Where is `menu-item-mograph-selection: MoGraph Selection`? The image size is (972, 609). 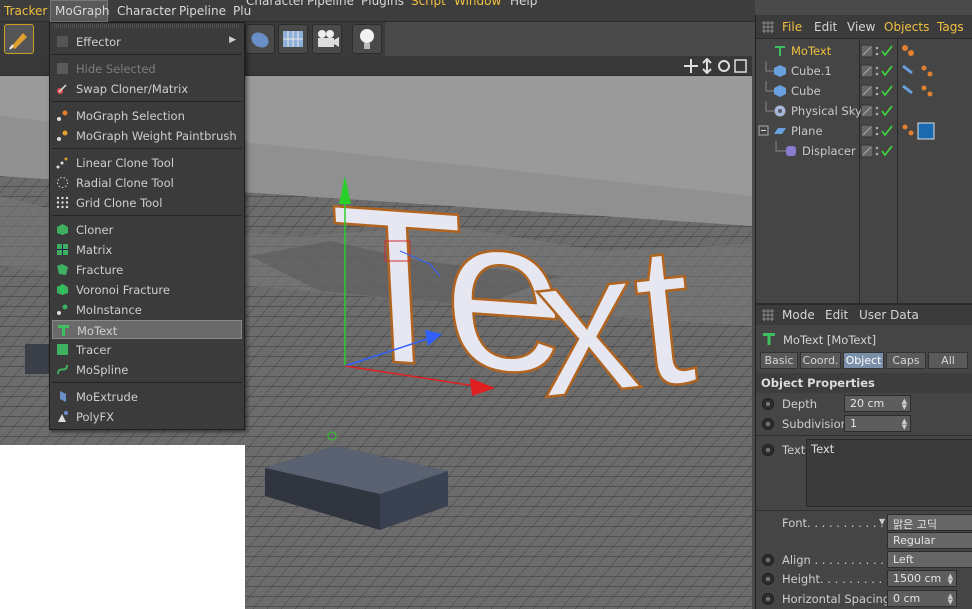 menu-item-mograph-selection: MoGraph Selection is located at coordinates (147, 115).